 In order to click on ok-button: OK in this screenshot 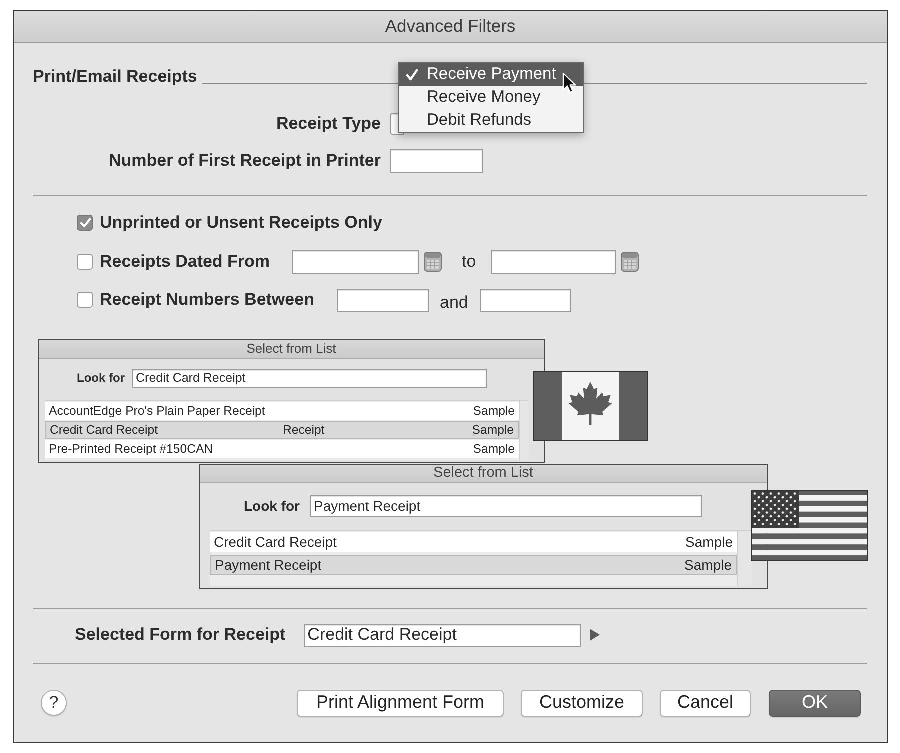, I will do `click(815, 703)`.